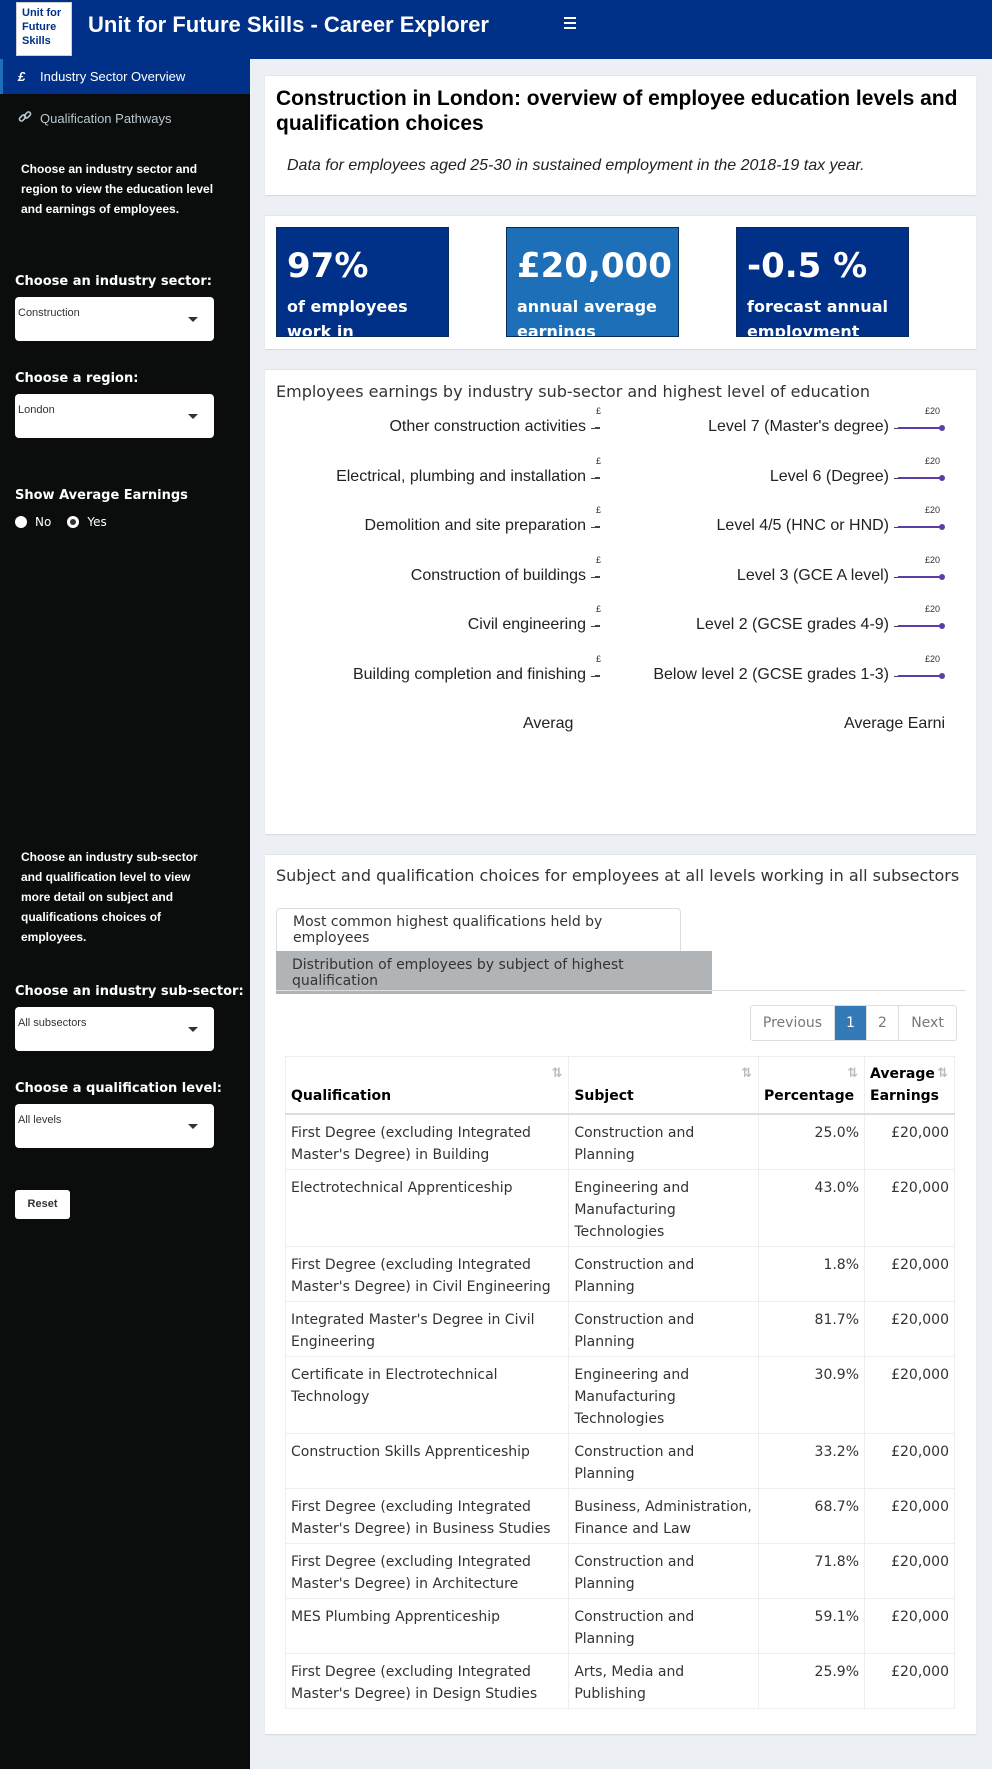 The width and height of the screenshot is (992, 1769). I want to click on average-earnings-value-box: £20,000 annual average earnings, so click(592, 282).